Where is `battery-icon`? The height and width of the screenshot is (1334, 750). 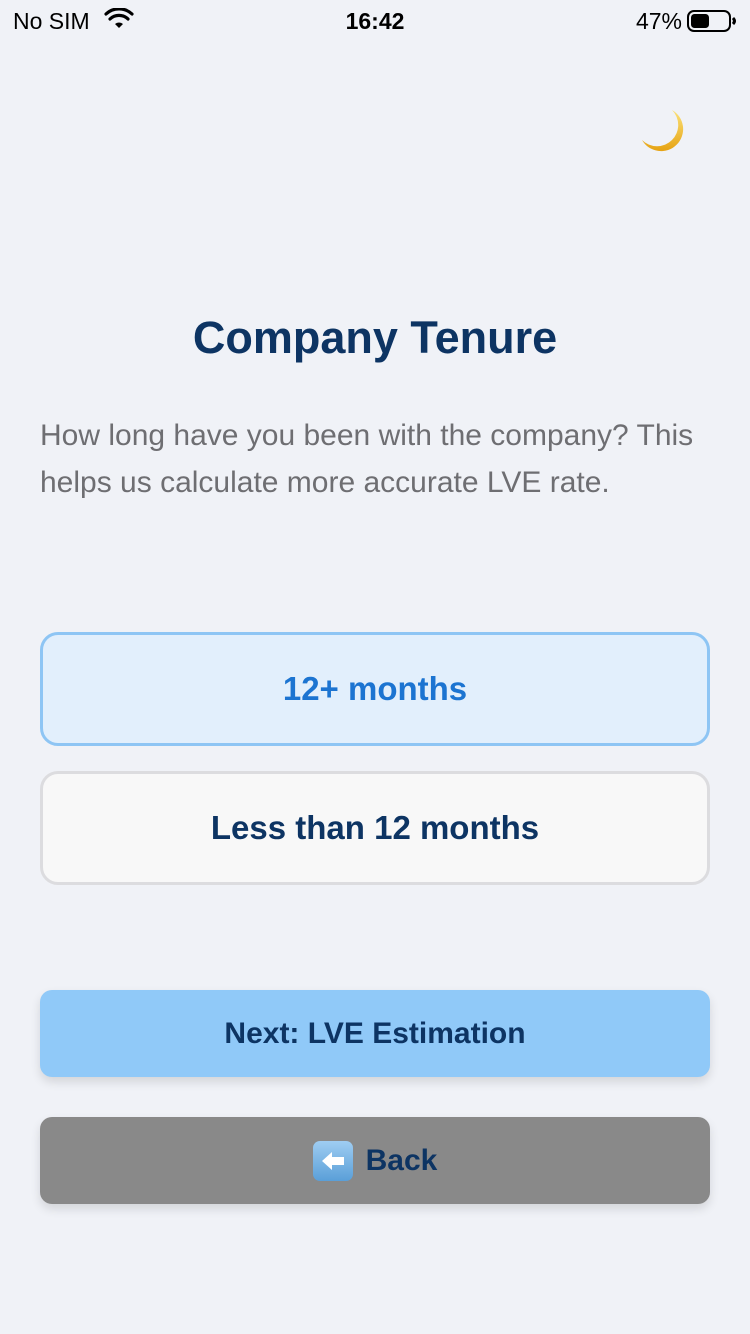
battery-icon is located at coordinates (711, 21).